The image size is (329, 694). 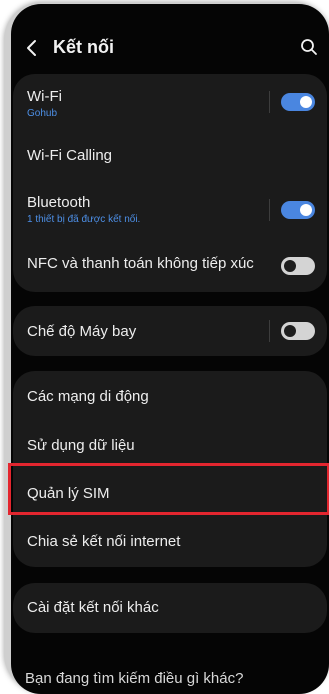 What do you see at coordinates (44, 96) in the screenshot?
I see `wifi-label: Wi-Fi` at bounding box center [44, 96].